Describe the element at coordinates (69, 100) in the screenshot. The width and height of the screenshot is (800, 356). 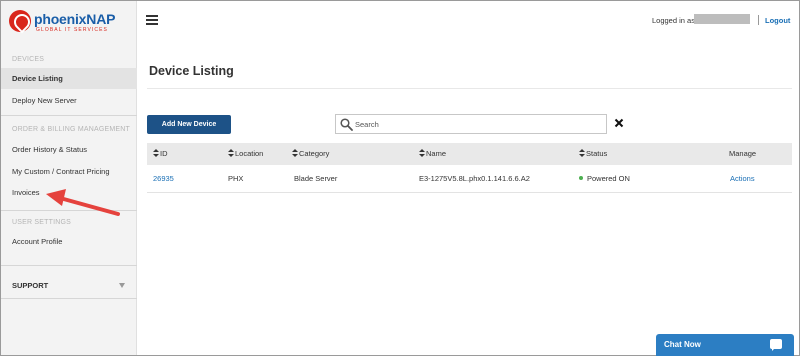
I see `sidebar-item-deploy-new-server: Deploy New Server` at that location.